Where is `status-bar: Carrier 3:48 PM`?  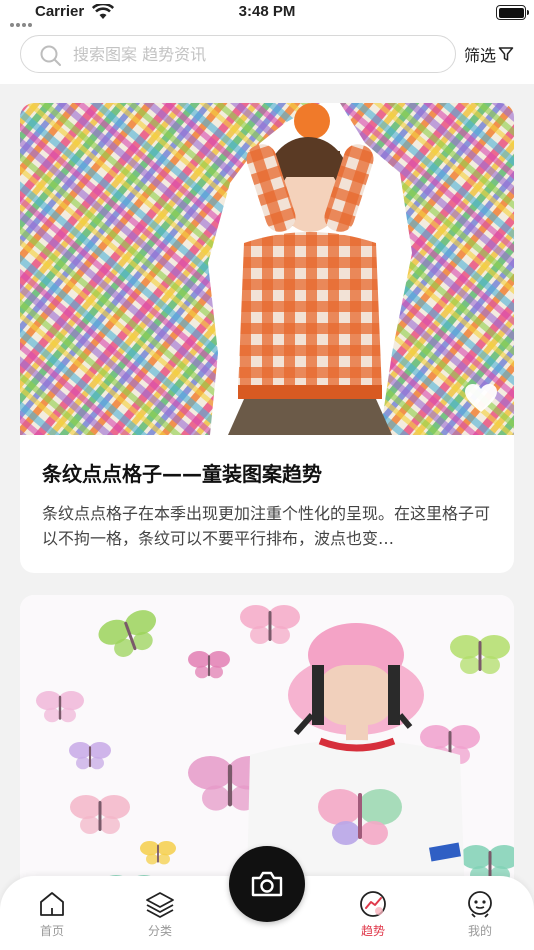
status-bar: Carrier 3:48 PM is located at coordinates (267, 13).